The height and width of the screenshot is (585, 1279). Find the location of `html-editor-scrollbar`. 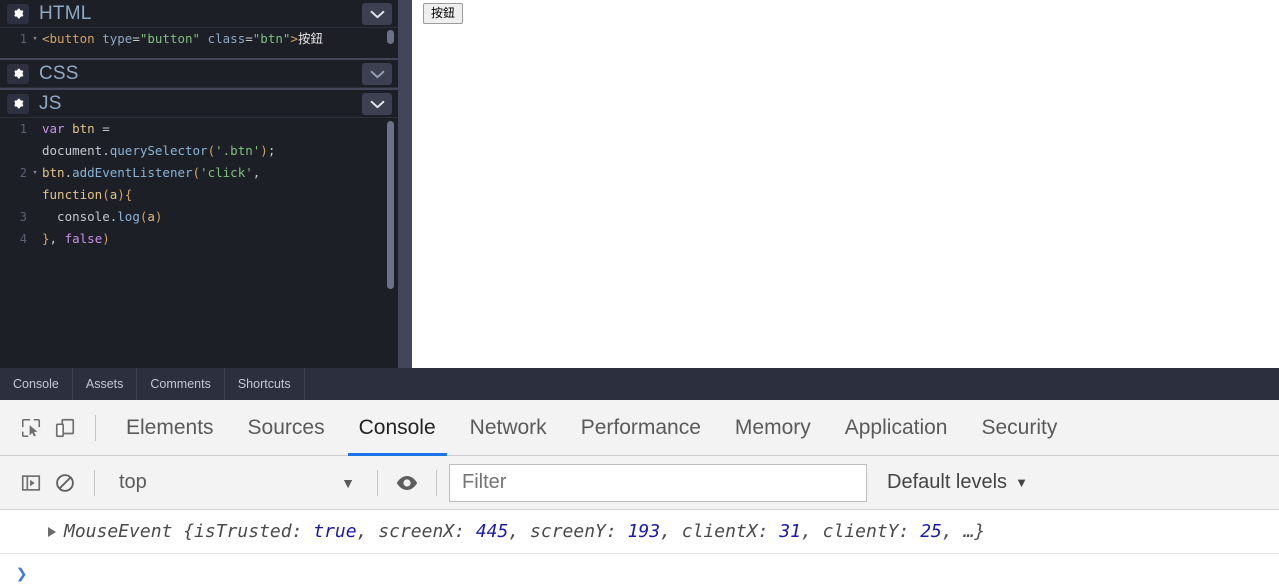

html-editor-scrollbar is located at coordinates (390, 37).